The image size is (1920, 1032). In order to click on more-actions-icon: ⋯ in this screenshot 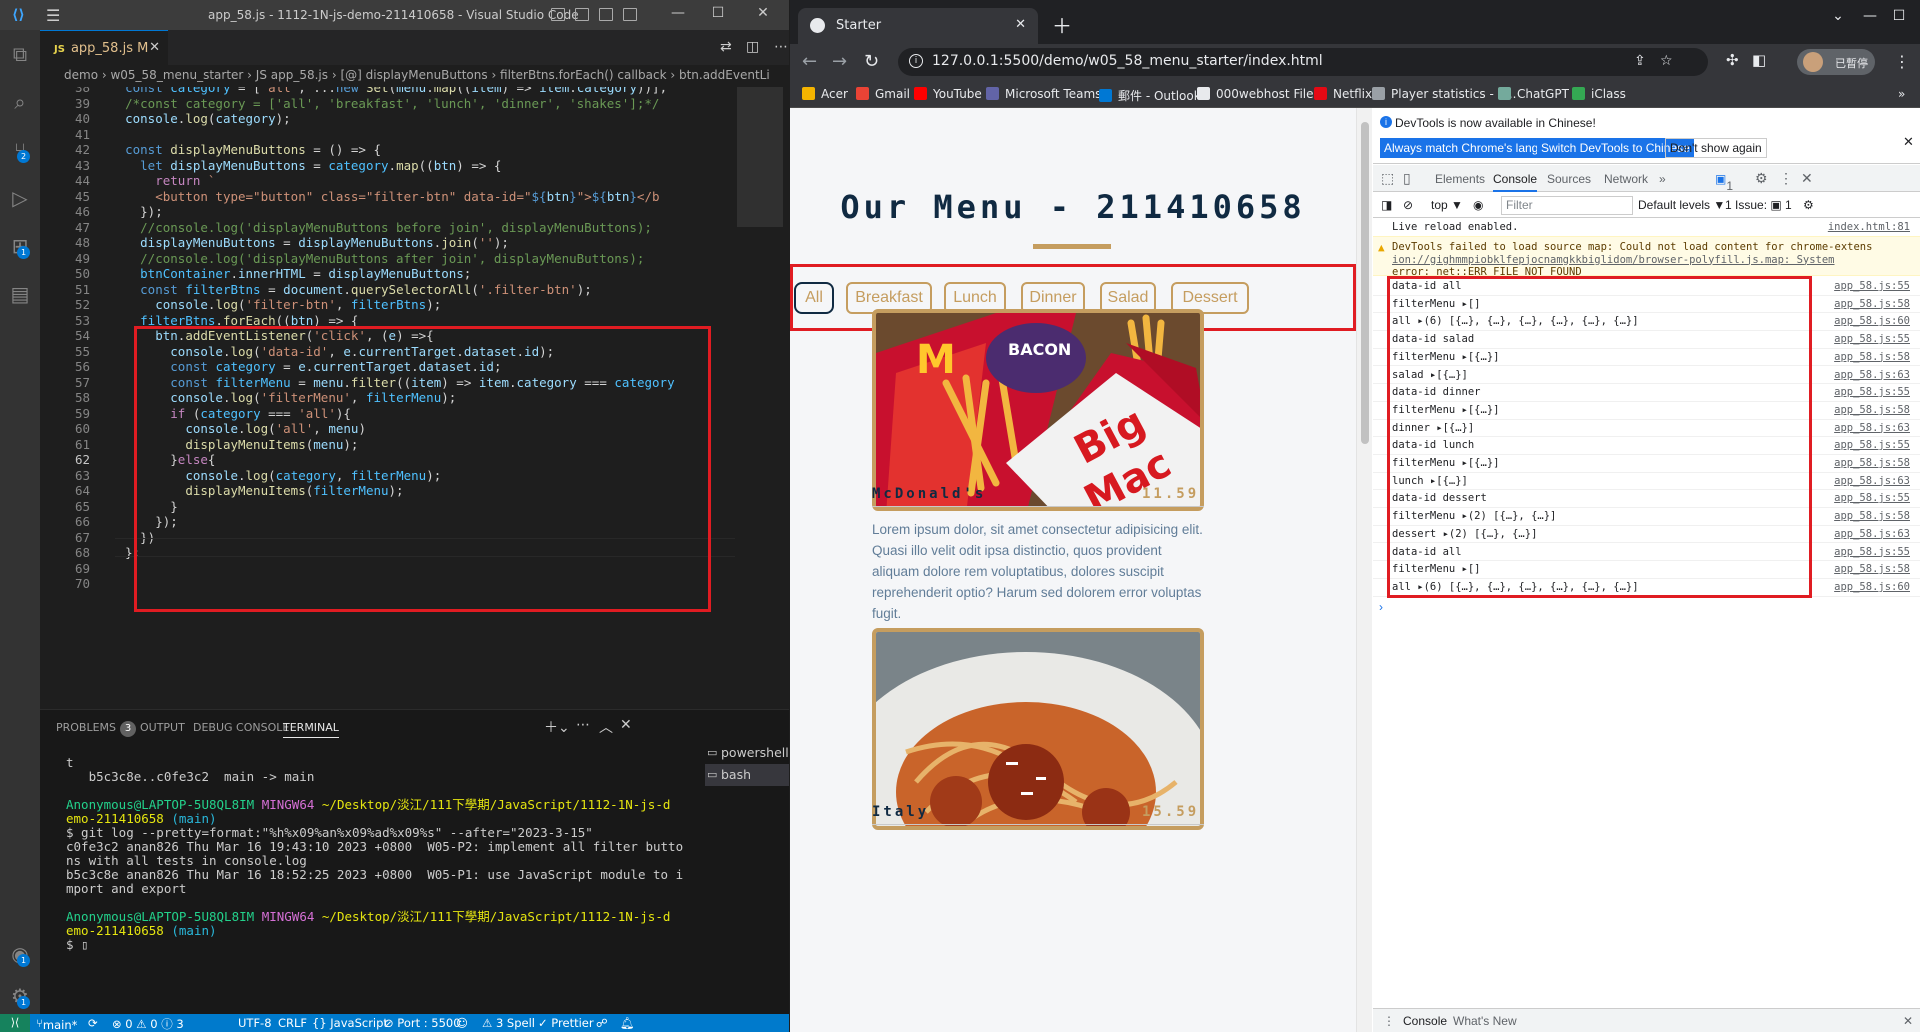, I will do `click(781, 47)`.